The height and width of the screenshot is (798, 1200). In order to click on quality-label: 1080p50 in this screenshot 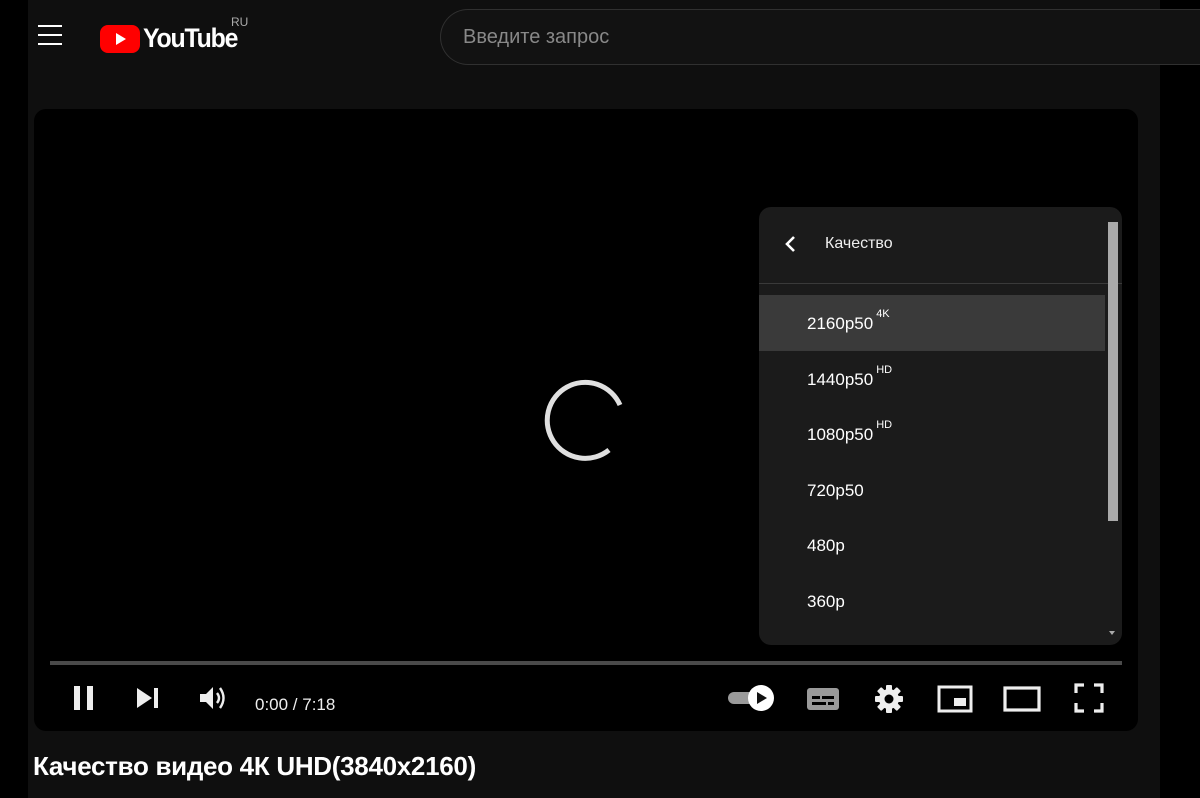, I will do `click(840, 434)`.